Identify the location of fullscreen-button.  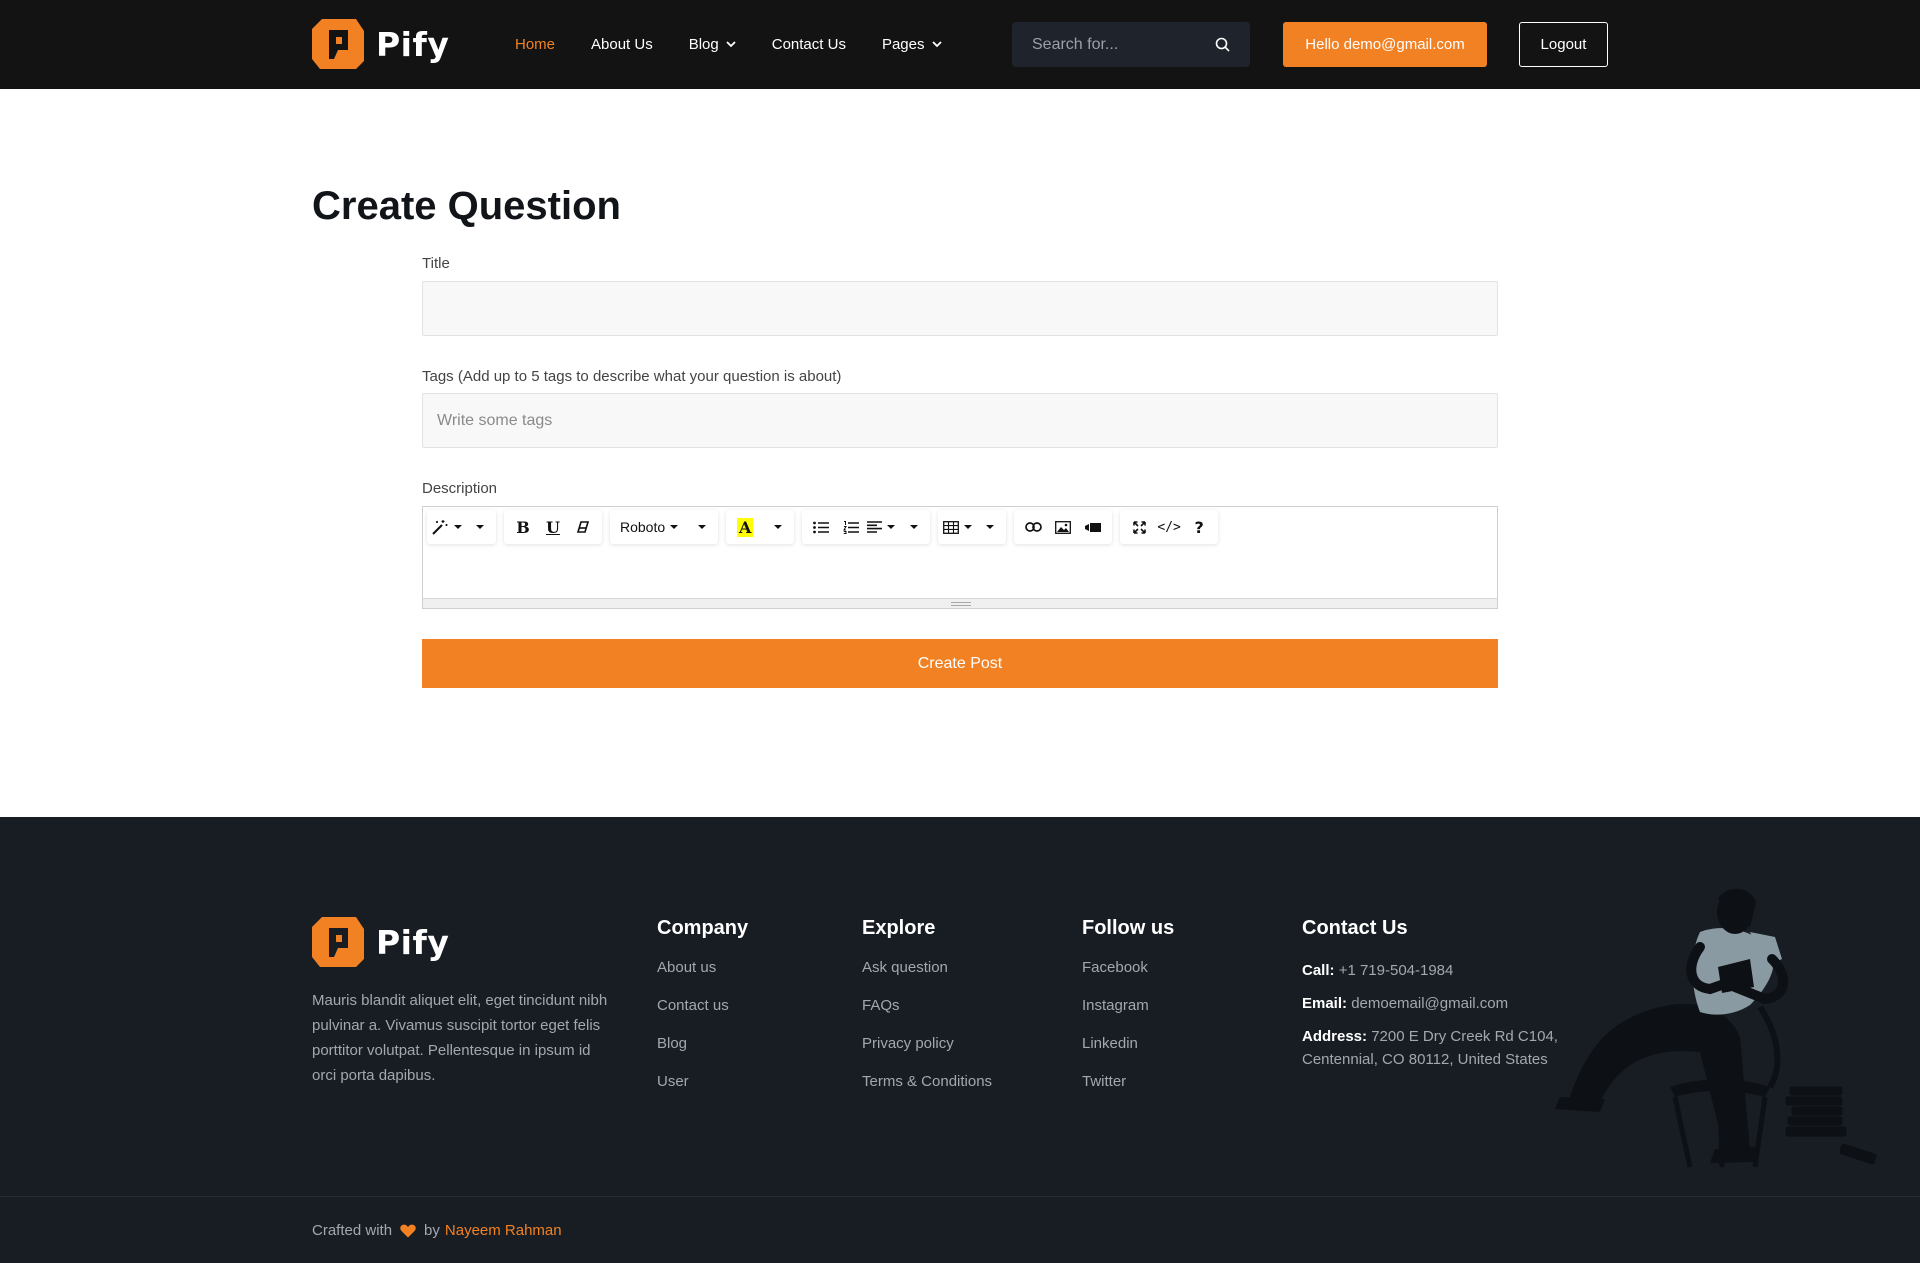
(1139, 527).